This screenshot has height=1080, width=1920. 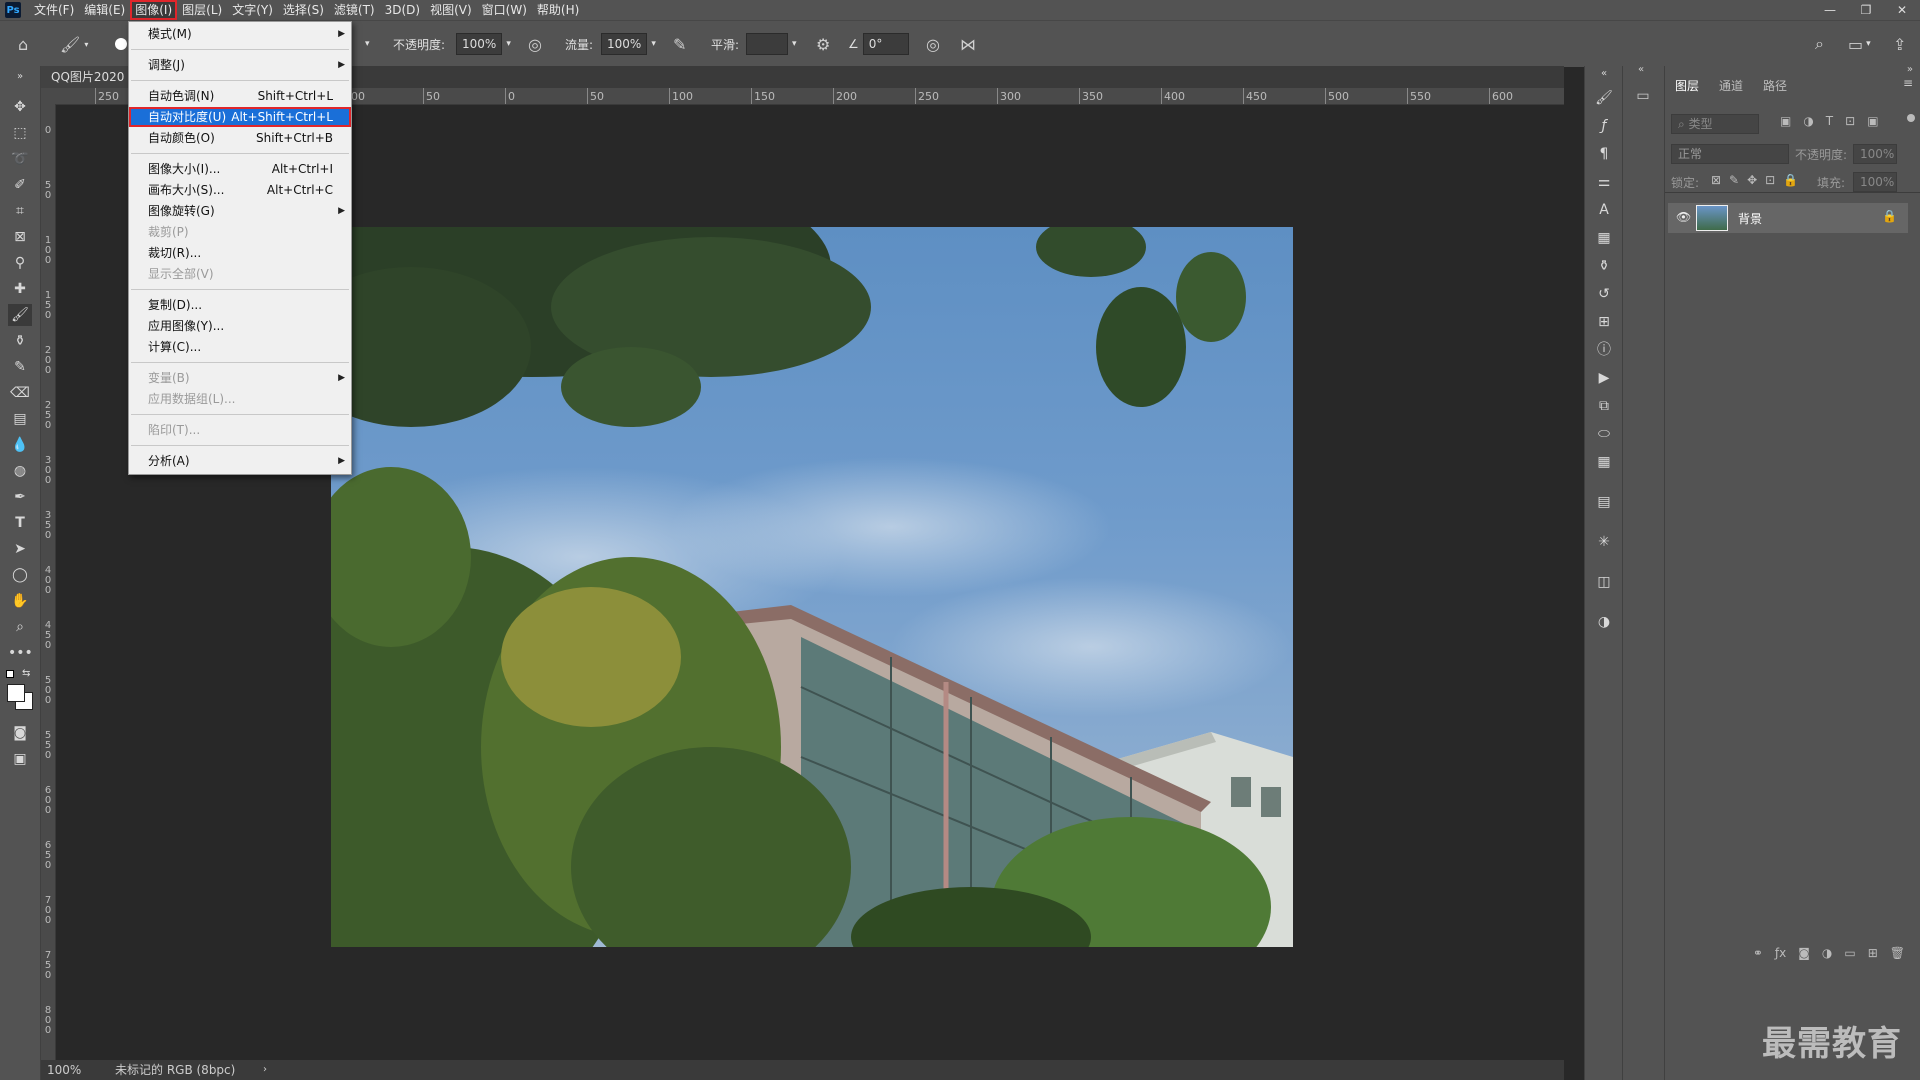 What do you see at coordinates (1641, 69) in the screenshot?
I see `collapse-secondary-icon: «` at bounding box center [1641, 69].